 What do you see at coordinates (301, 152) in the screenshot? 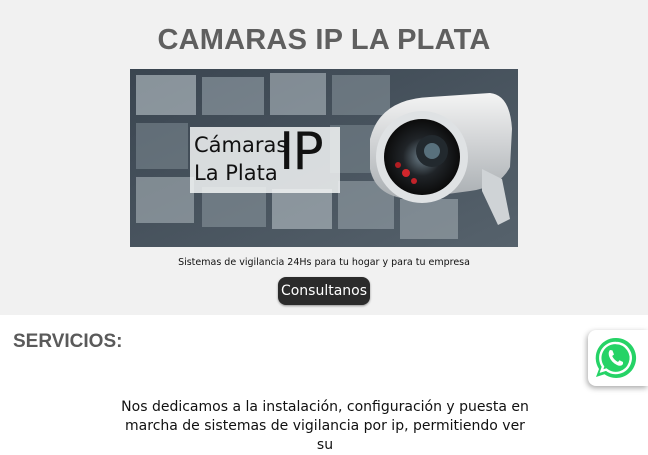
I see `banner-text-ip: IP` at bounding box center [301, 152].